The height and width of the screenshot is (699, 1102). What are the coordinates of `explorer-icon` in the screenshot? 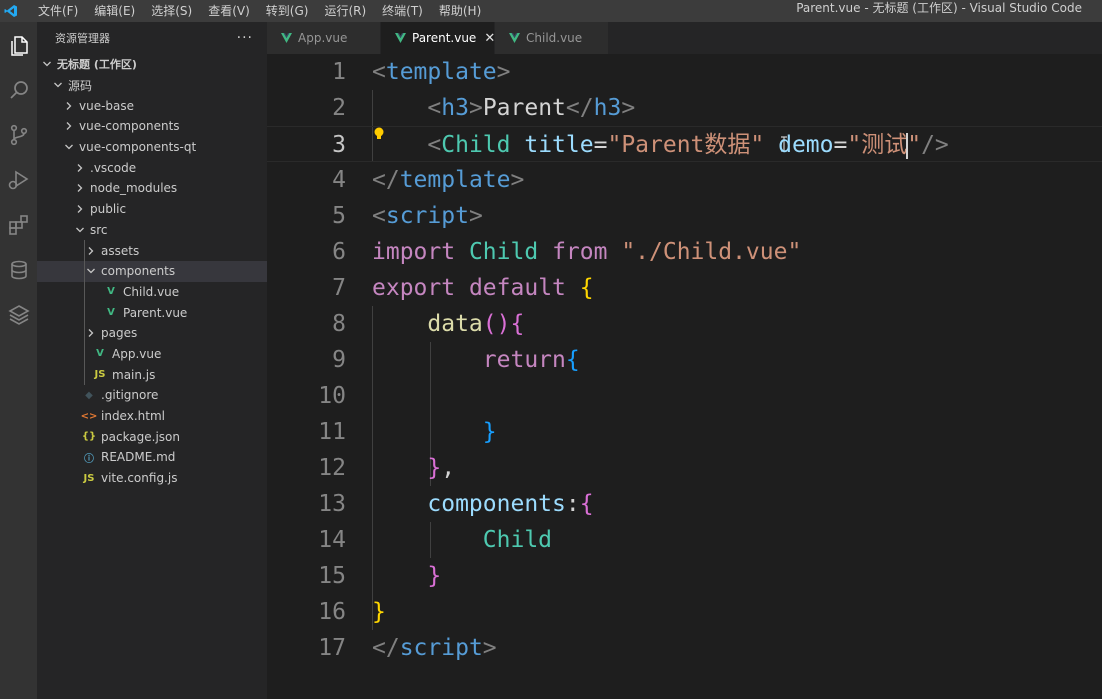 It's located at (18, 45).